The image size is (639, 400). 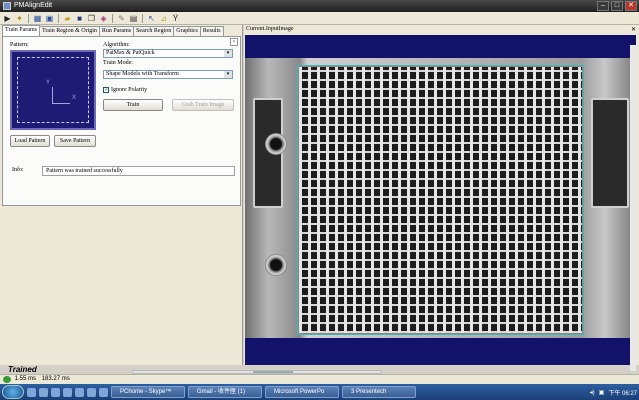 What do you see at coordinates (203, 105) in the screenshot?
I see `grab-train-image-button: Grab Train Image` at bounding box center [203, 105].